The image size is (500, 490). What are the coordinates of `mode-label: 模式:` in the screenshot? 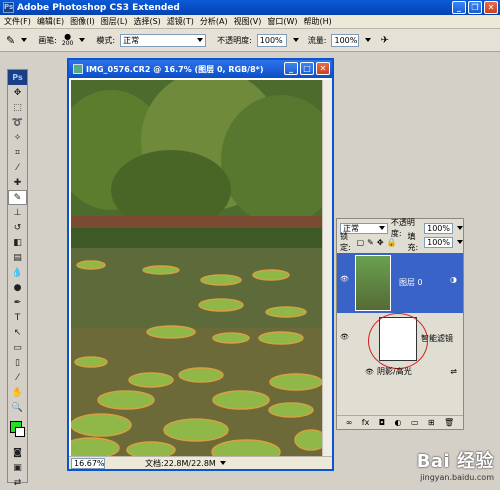 It's located at (106, 40).